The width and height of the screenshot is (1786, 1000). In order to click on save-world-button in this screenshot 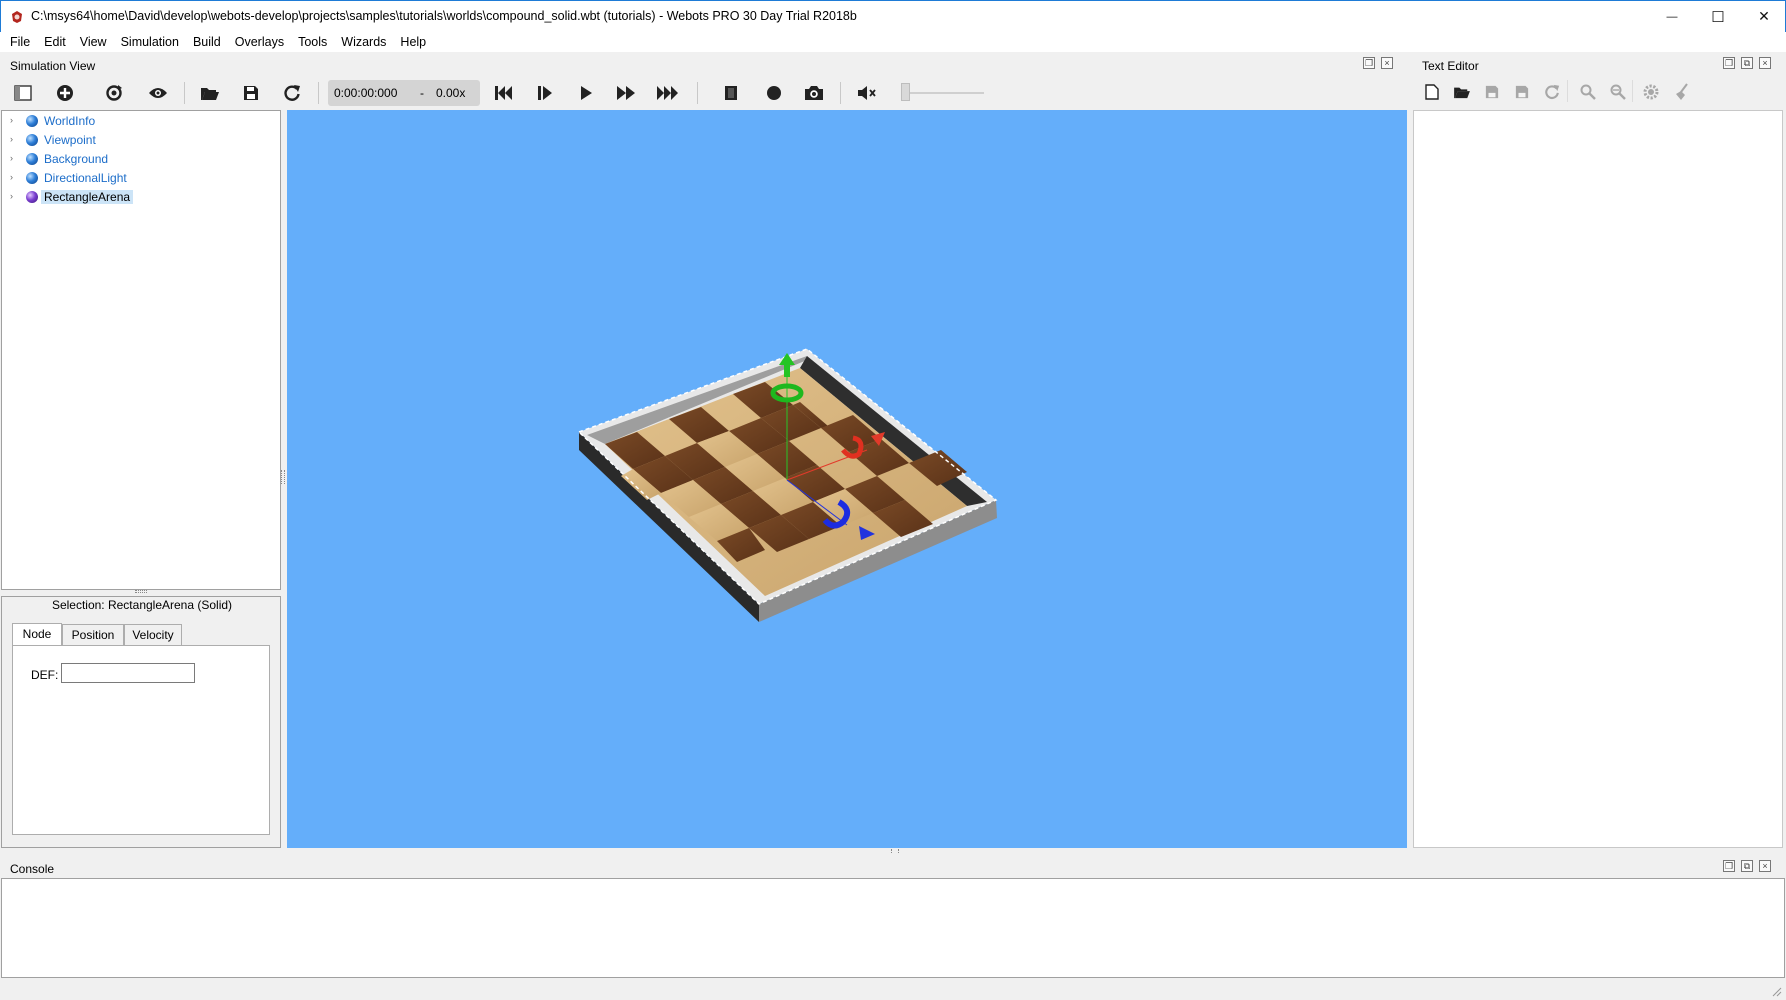, I will do `click(251, 93)`.